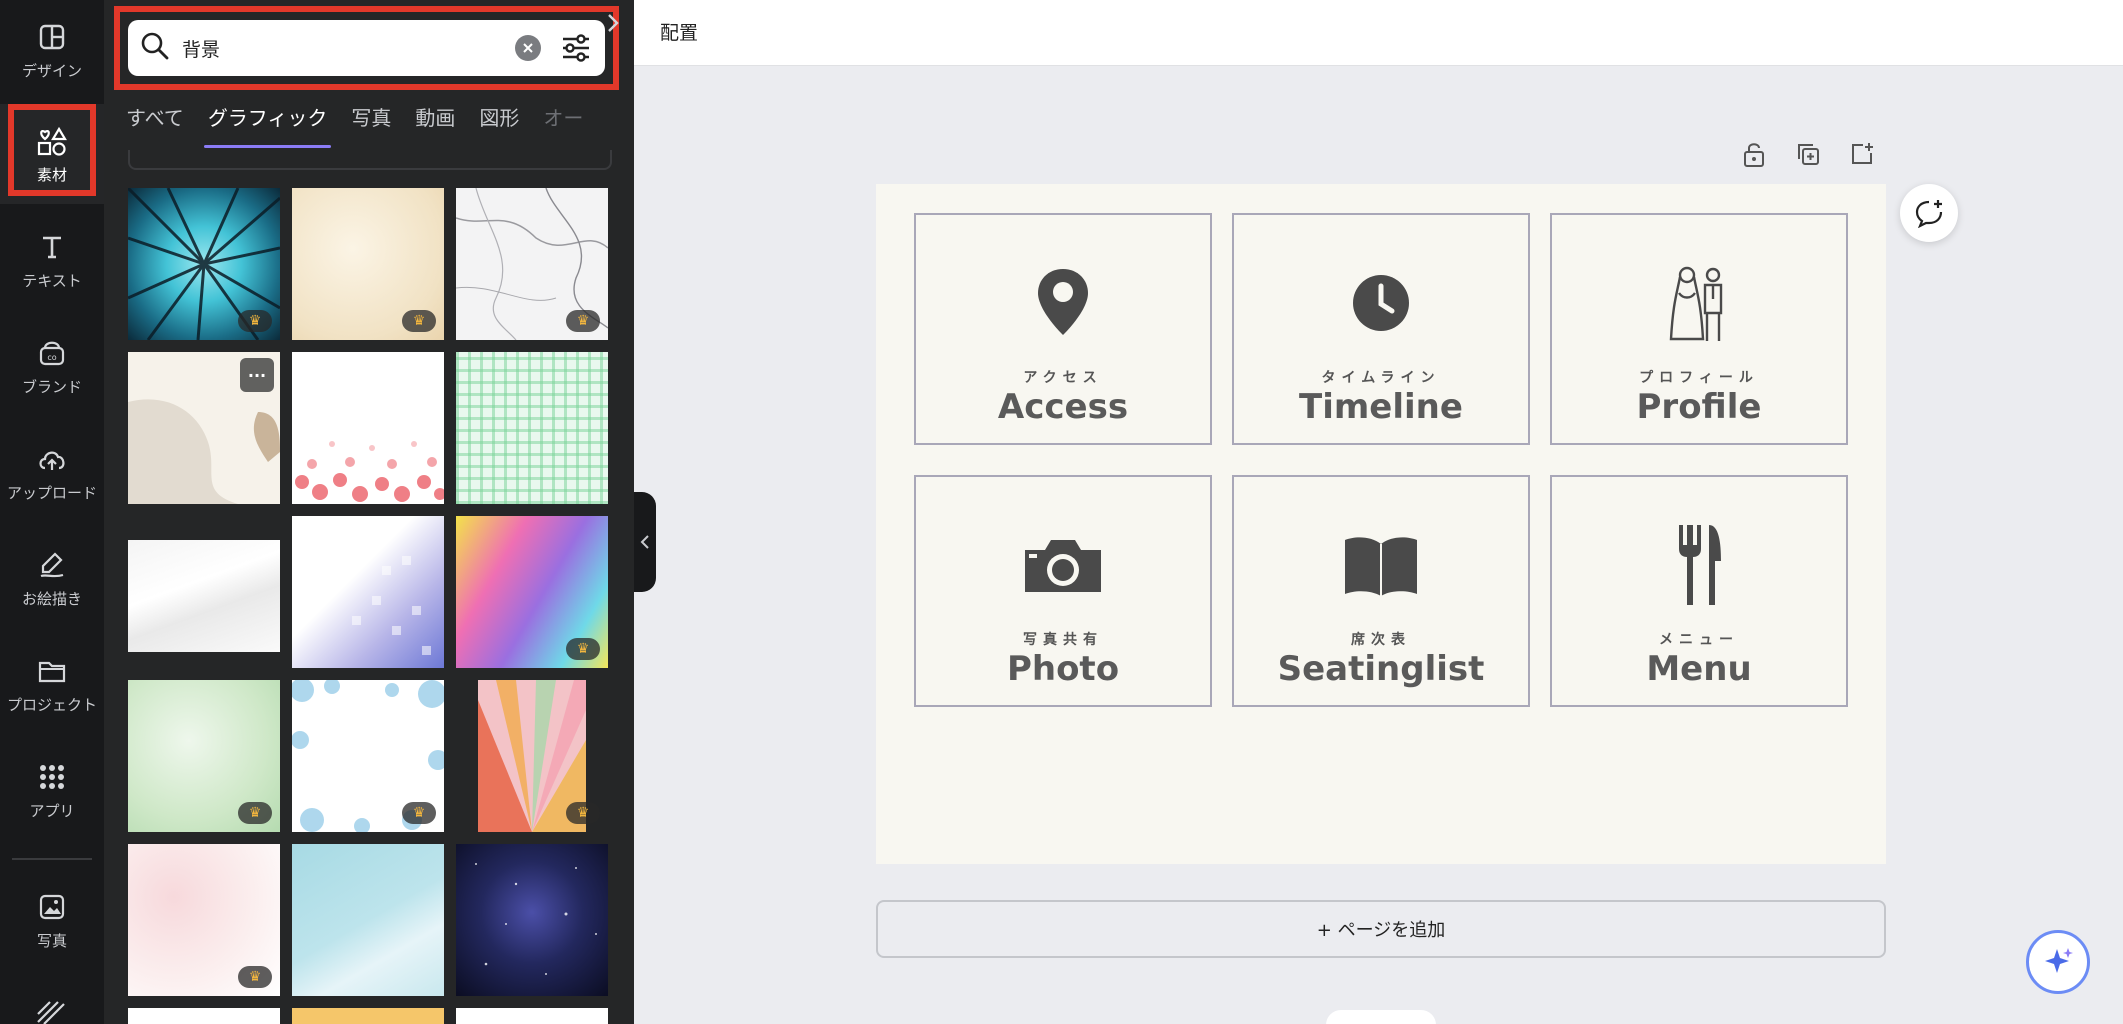 The height and width of the screenshot is (1024, 2123). I want to click on search-box, so click(366, 48).